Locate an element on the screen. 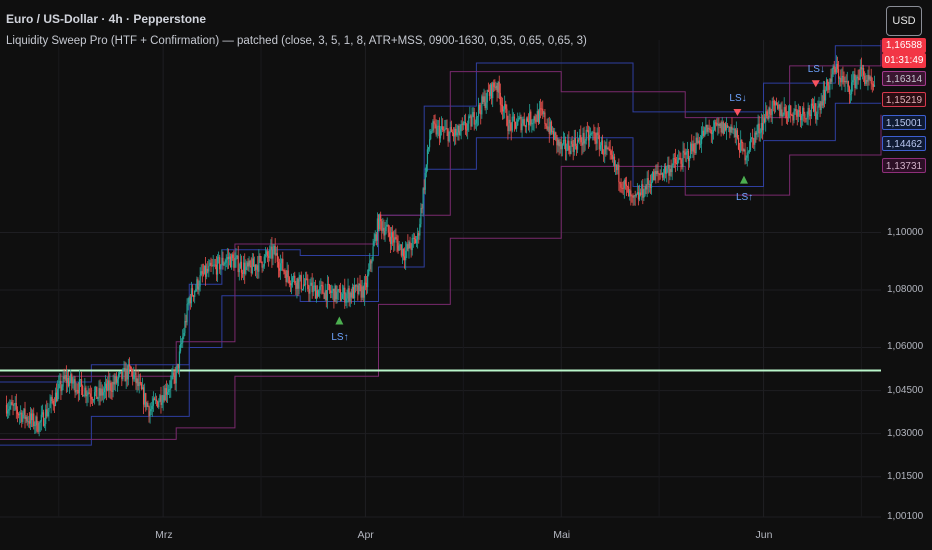 This screenshot has height=550, width=932. symbol-title: Euro / US-Dollar · 4h · Pepperstone is located at coordinates (106, 19).